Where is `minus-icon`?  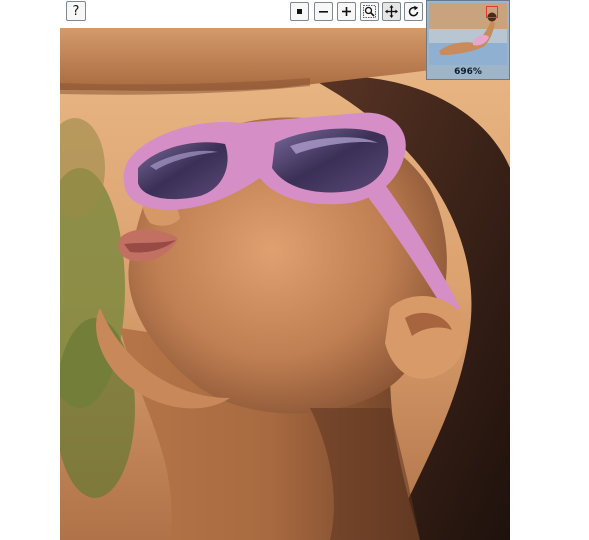
minus-icon is located at coordinates (323, 11).